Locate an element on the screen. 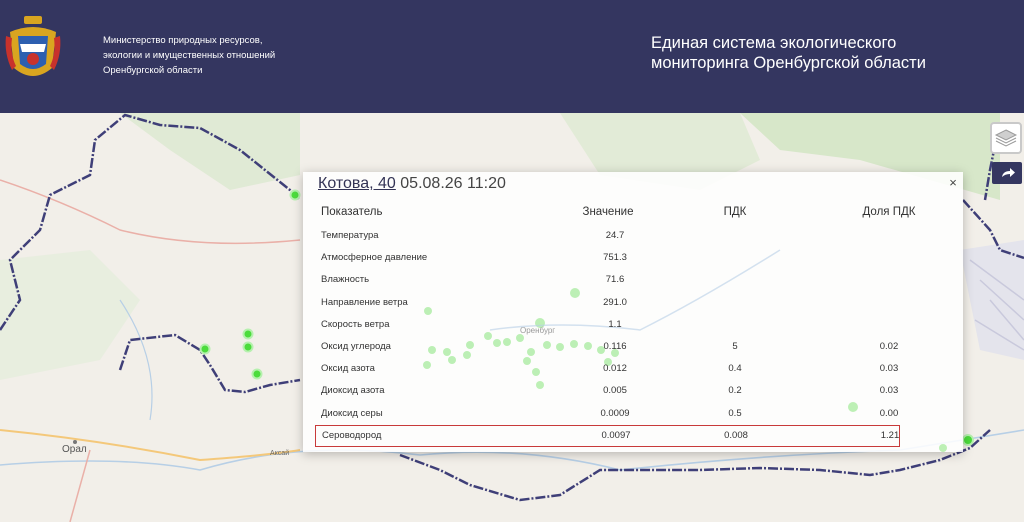 The image size is (1024, 522). share-arrow-icon is located at coordinates (1008, 172).